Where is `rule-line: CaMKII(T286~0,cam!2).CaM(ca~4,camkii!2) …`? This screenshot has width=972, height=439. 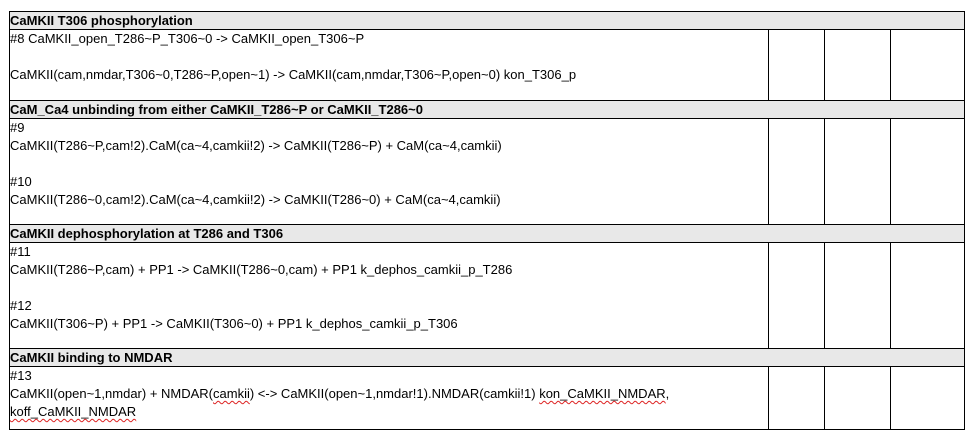 rule-line: CaMKII(T286~0,cam!2).CaM(ca~4,camkii!2) … is located at coordinates (255, 199).